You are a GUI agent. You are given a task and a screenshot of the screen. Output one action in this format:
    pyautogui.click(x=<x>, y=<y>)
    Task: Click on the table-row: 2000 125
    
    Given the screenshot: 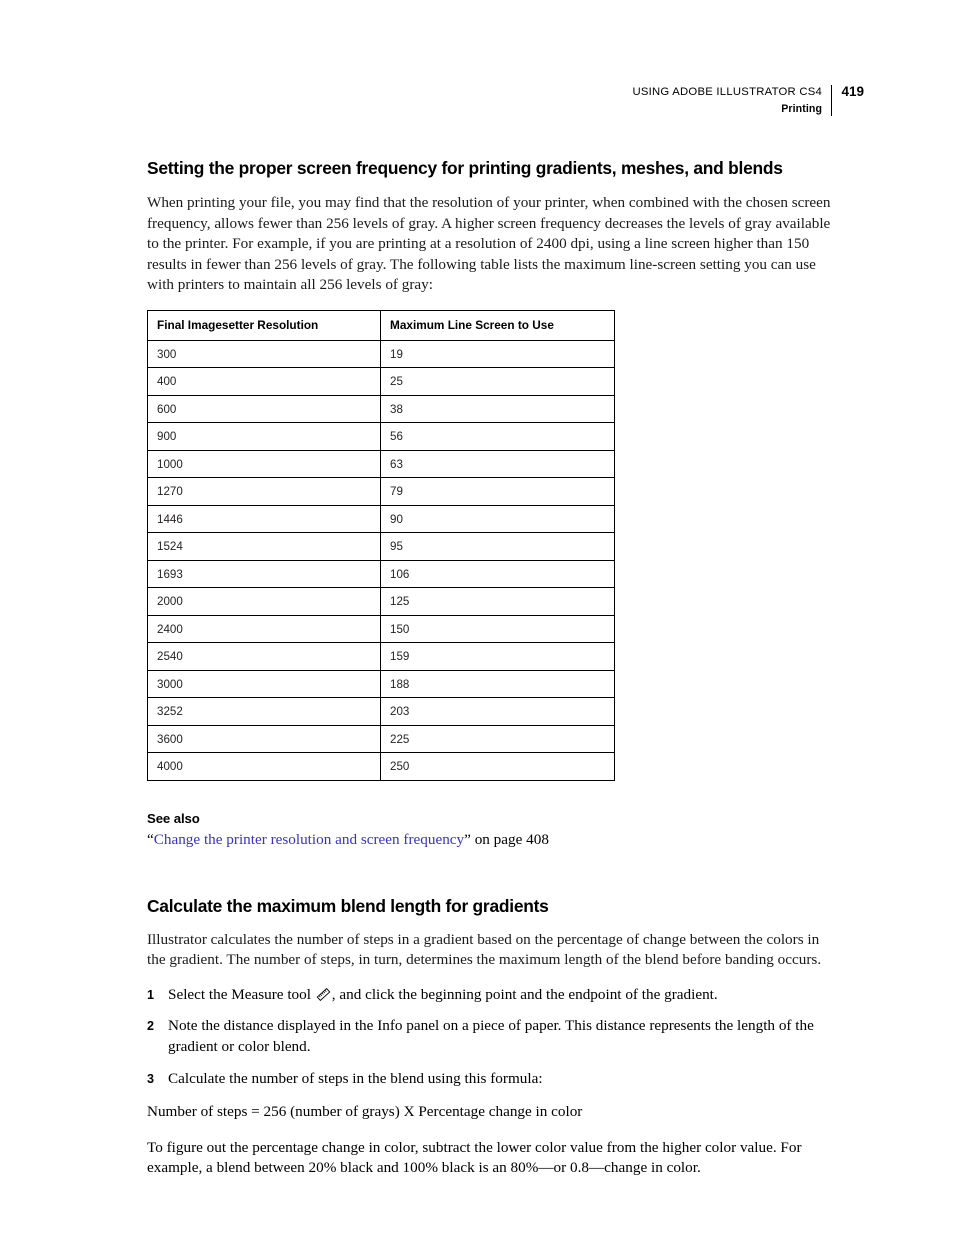 What is the action you would take?
    pyautogui.click(x=381, y=601)
    